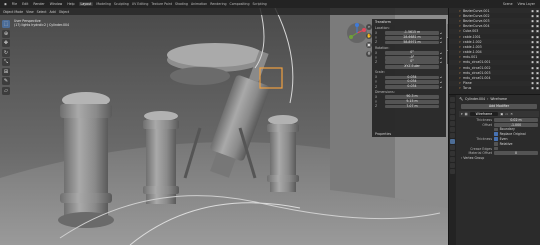  Describe the element at coordinates (494, 31) in the screenshot. I see `outliner-row: ▿ Cube.003 ◉ ▣` at that location.